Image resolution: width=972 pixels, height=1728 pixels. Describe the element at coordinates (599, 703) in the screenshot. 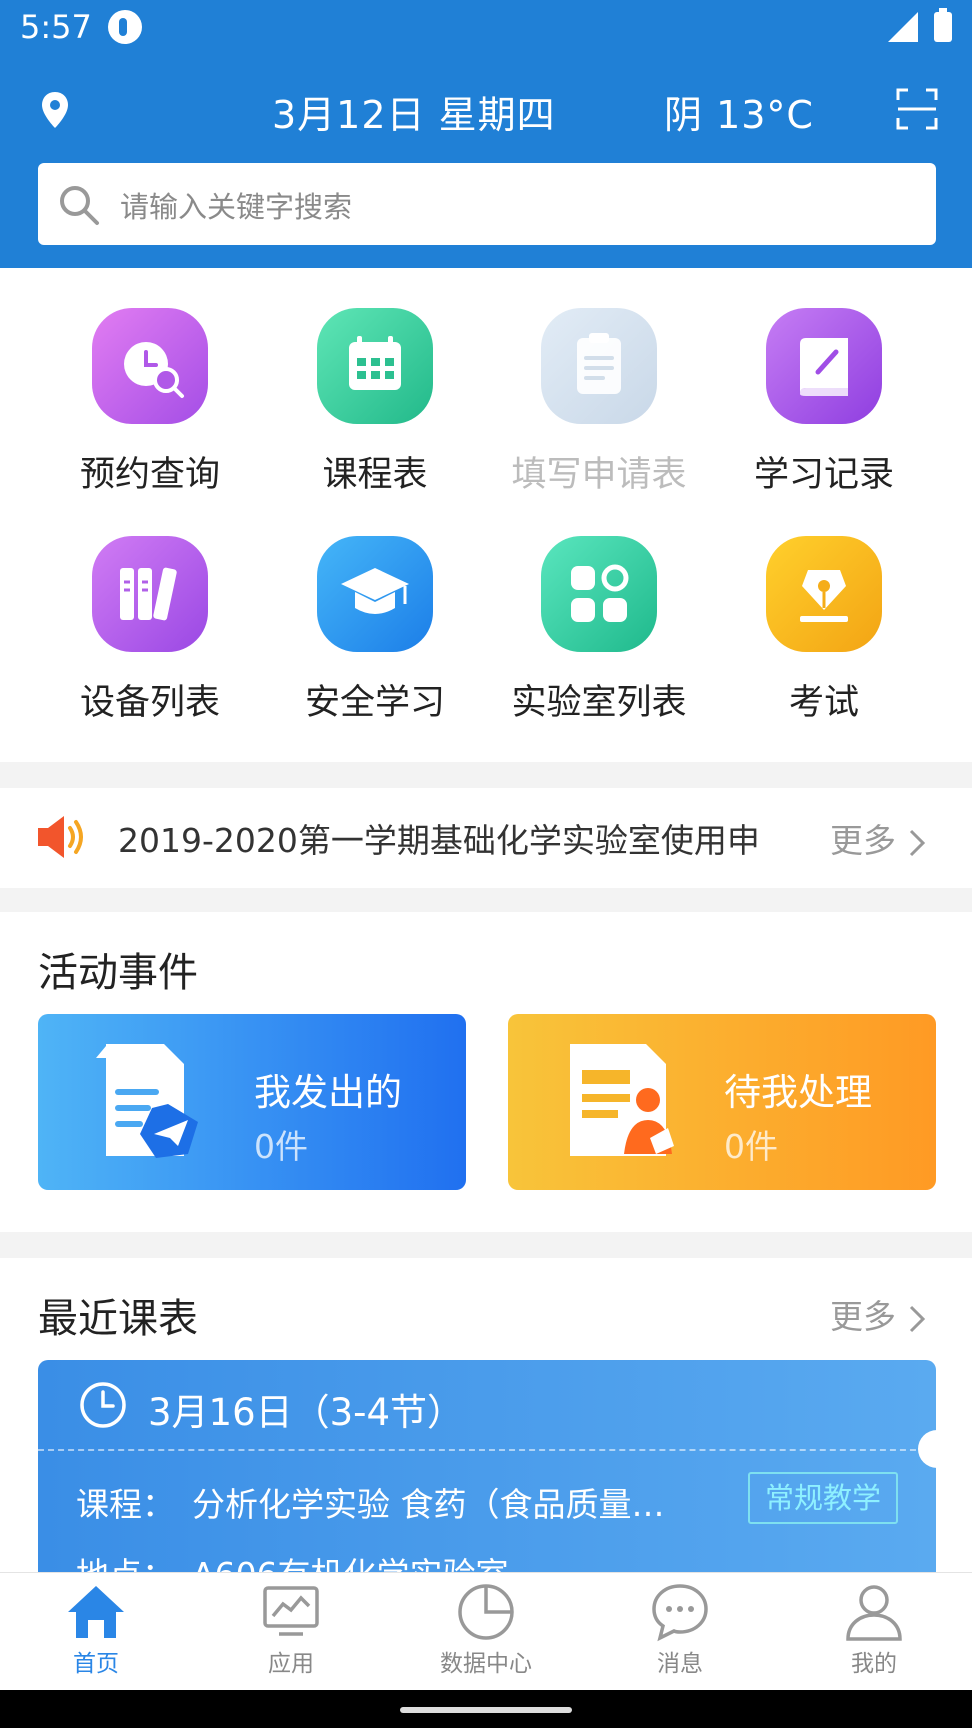

I see `grid-label: 实验室列表` at that location.